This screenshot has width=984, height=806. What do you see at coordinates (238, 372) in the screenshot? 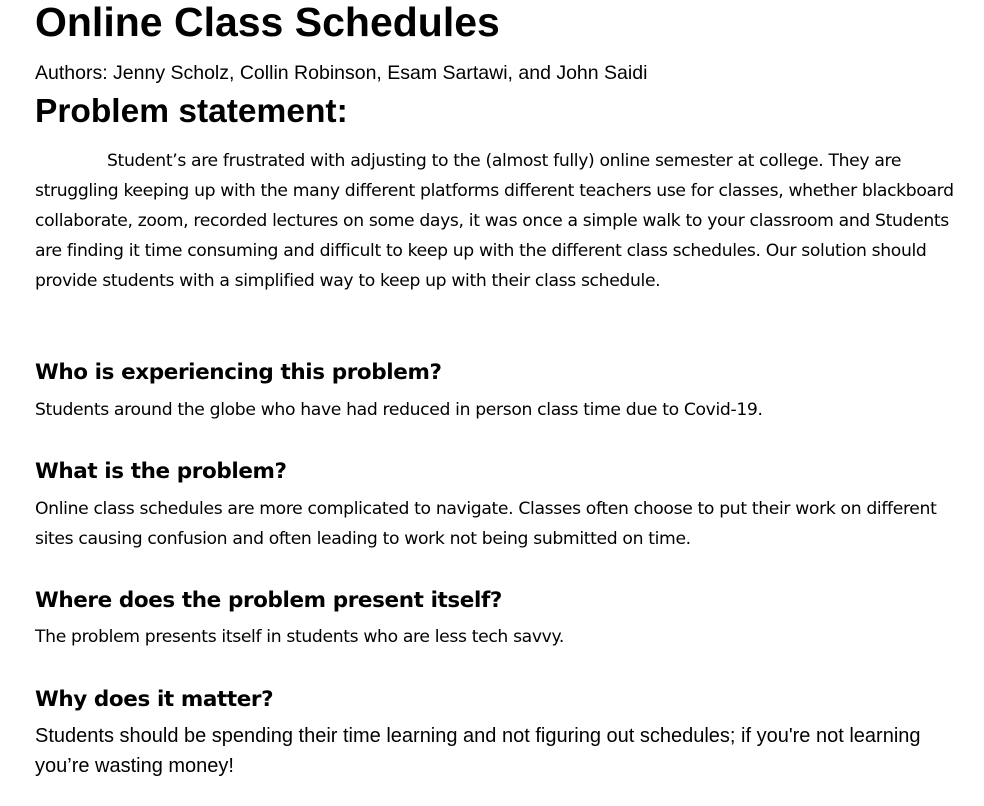
I see `who-heading: Who is experiencing this problem?` at bounding box center [238, 372].